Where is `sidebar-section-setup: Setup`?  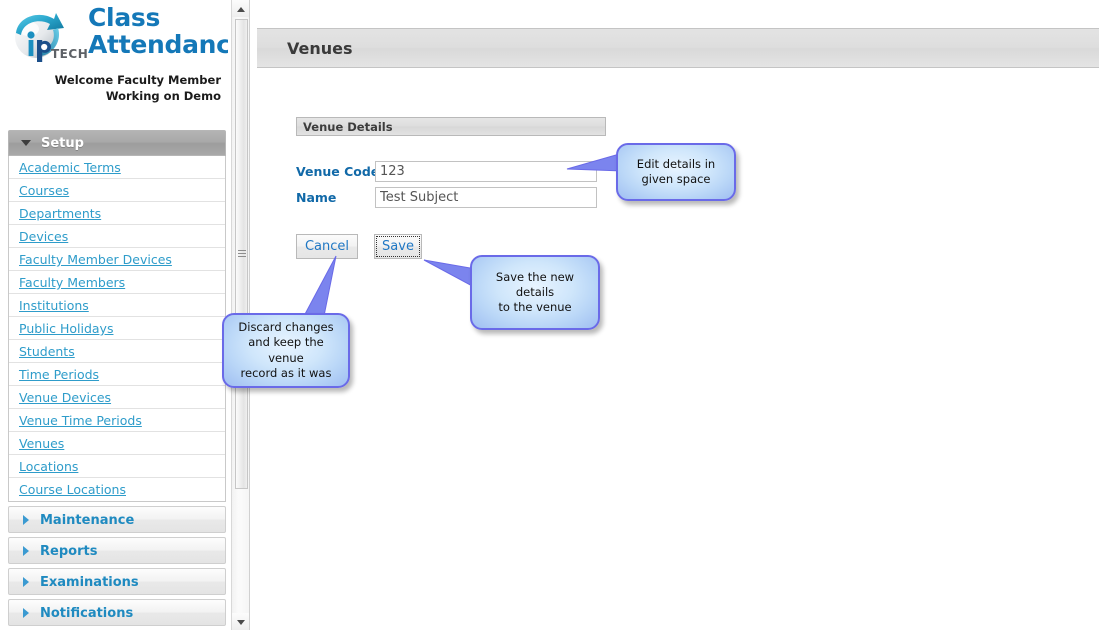 sidebar-section-setup: Setup is located at coordinates (117, 143).